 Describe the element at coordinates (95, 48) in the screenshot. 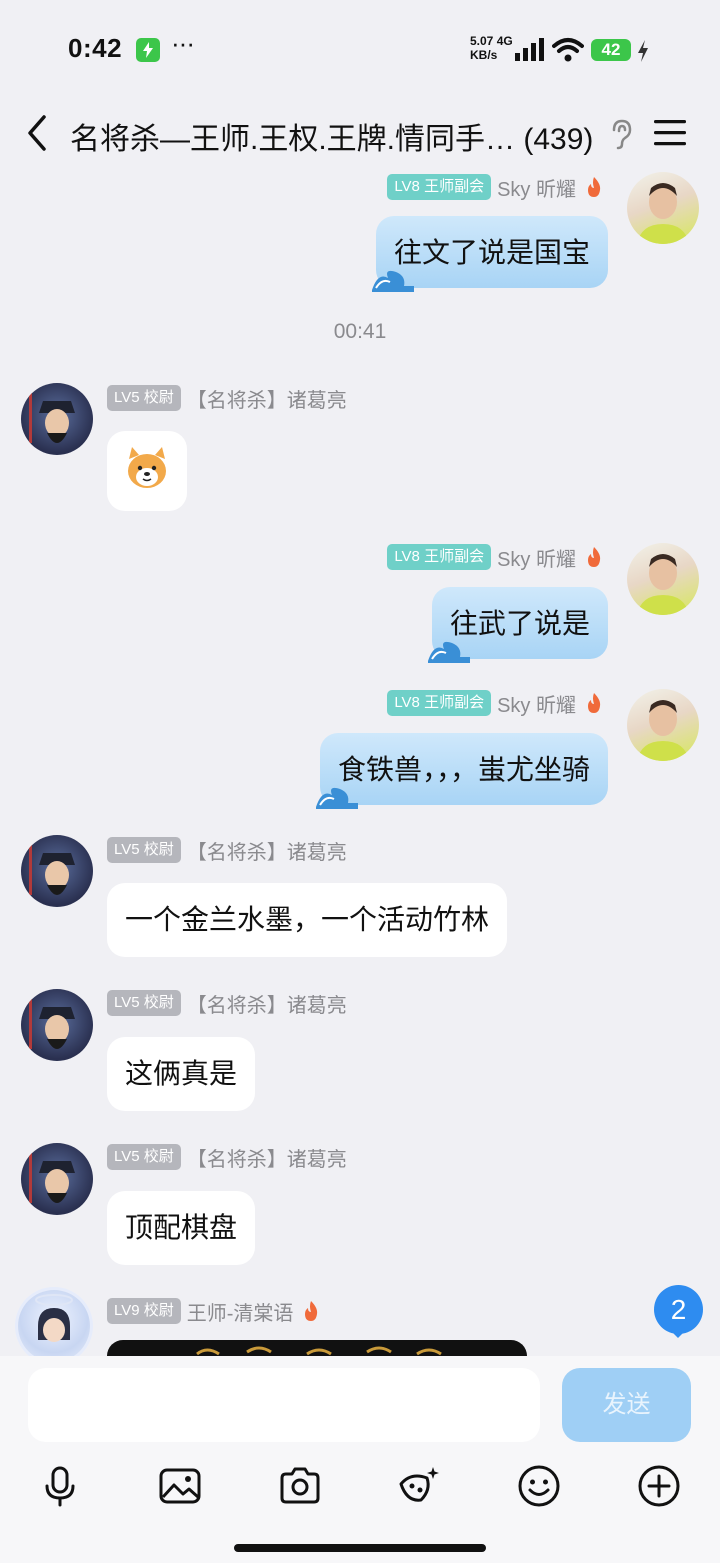

I see `status-time: 0:42` at that location.